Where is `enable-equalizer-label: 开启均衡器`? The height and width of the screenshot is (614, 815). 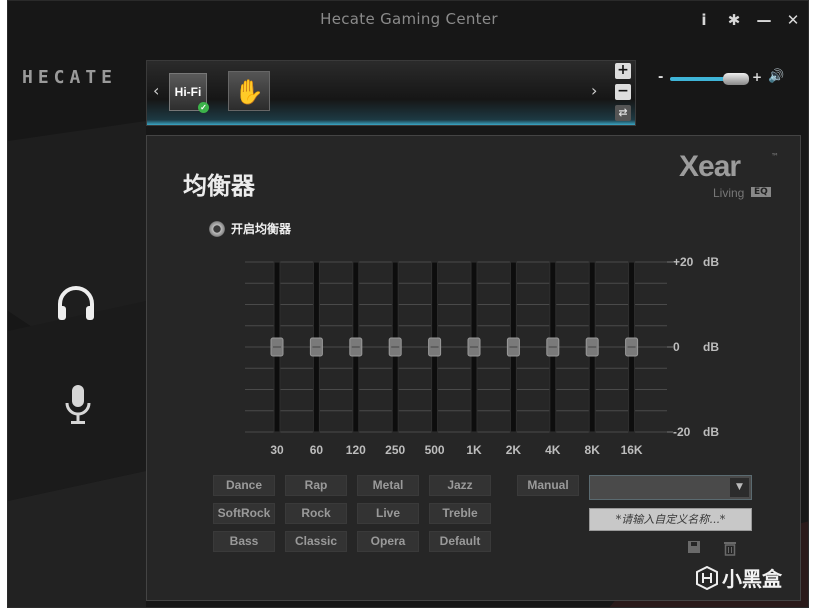 enable-equalizer-label: 开启均衡器 is located at coordinates (261, 229).